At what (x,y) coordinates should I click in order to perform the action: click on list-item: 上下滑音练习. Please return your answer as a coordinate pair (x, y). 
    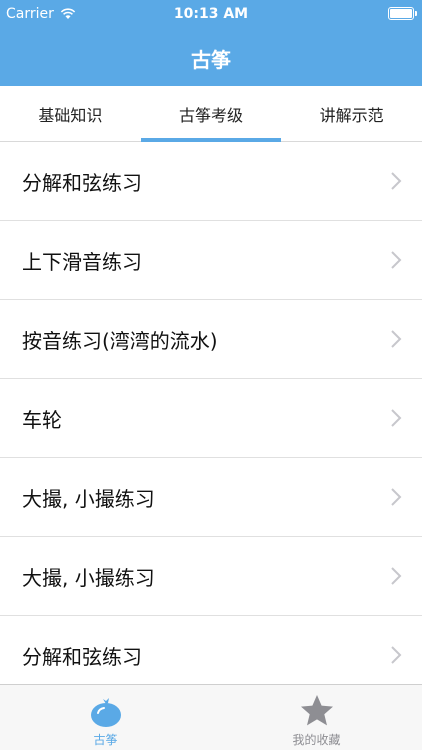
    Looking at the image, I should click on (211, 260).